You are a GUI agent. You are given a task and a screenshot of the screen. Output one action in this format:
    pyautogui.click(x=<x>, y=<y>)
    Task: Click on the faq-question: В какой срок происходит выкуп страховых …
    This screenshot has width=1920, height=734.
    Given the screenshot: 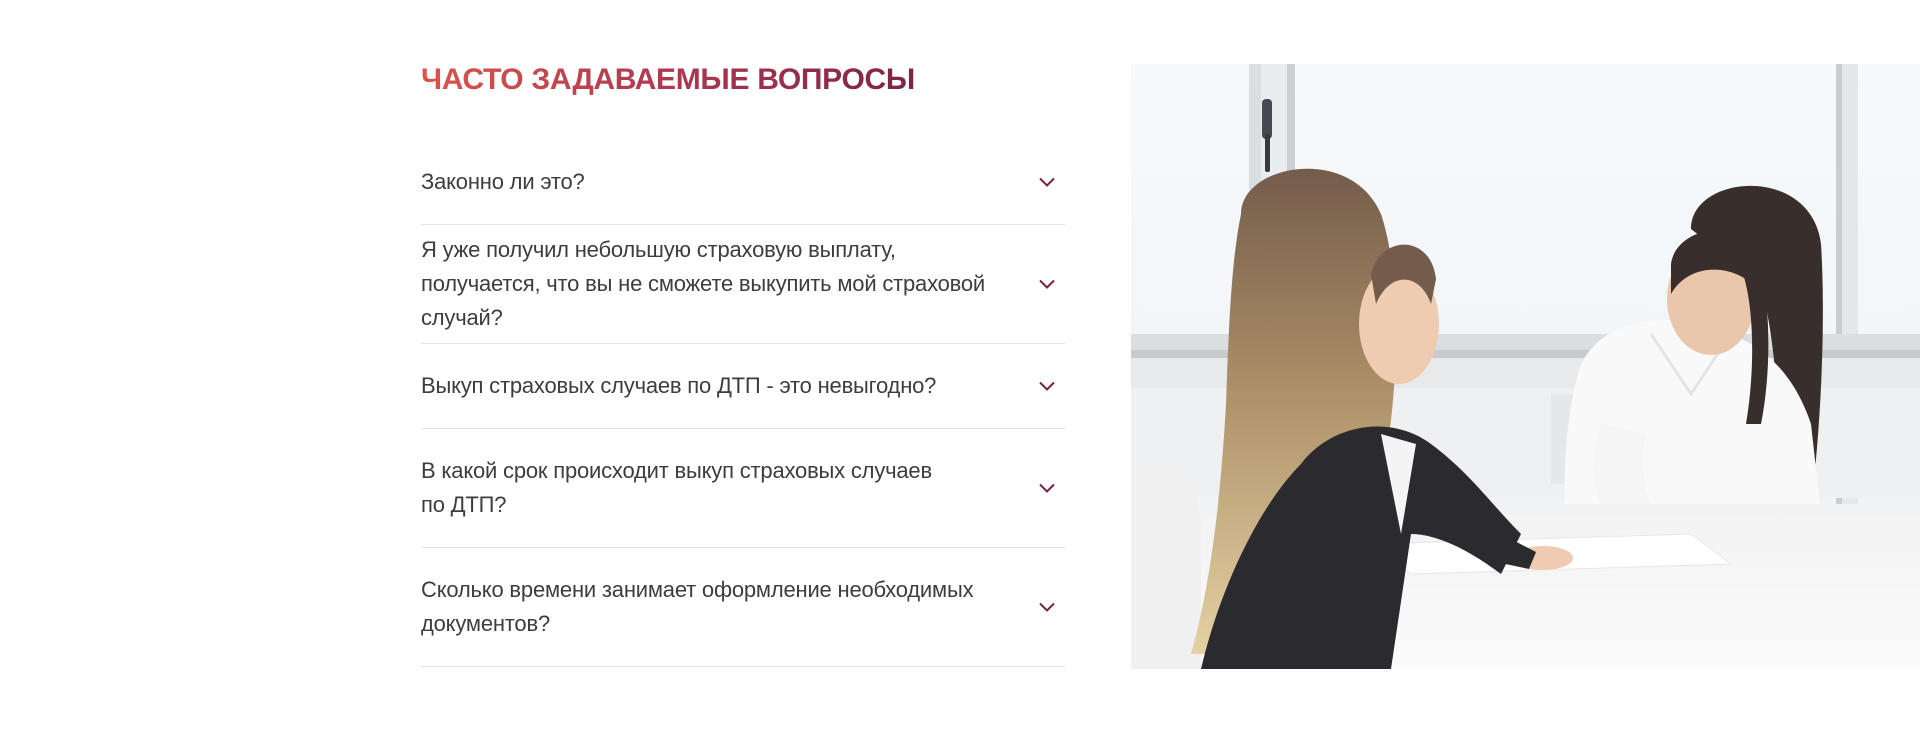 What is the action you would take?
    pyautogui.click(x=676, y=487)
    